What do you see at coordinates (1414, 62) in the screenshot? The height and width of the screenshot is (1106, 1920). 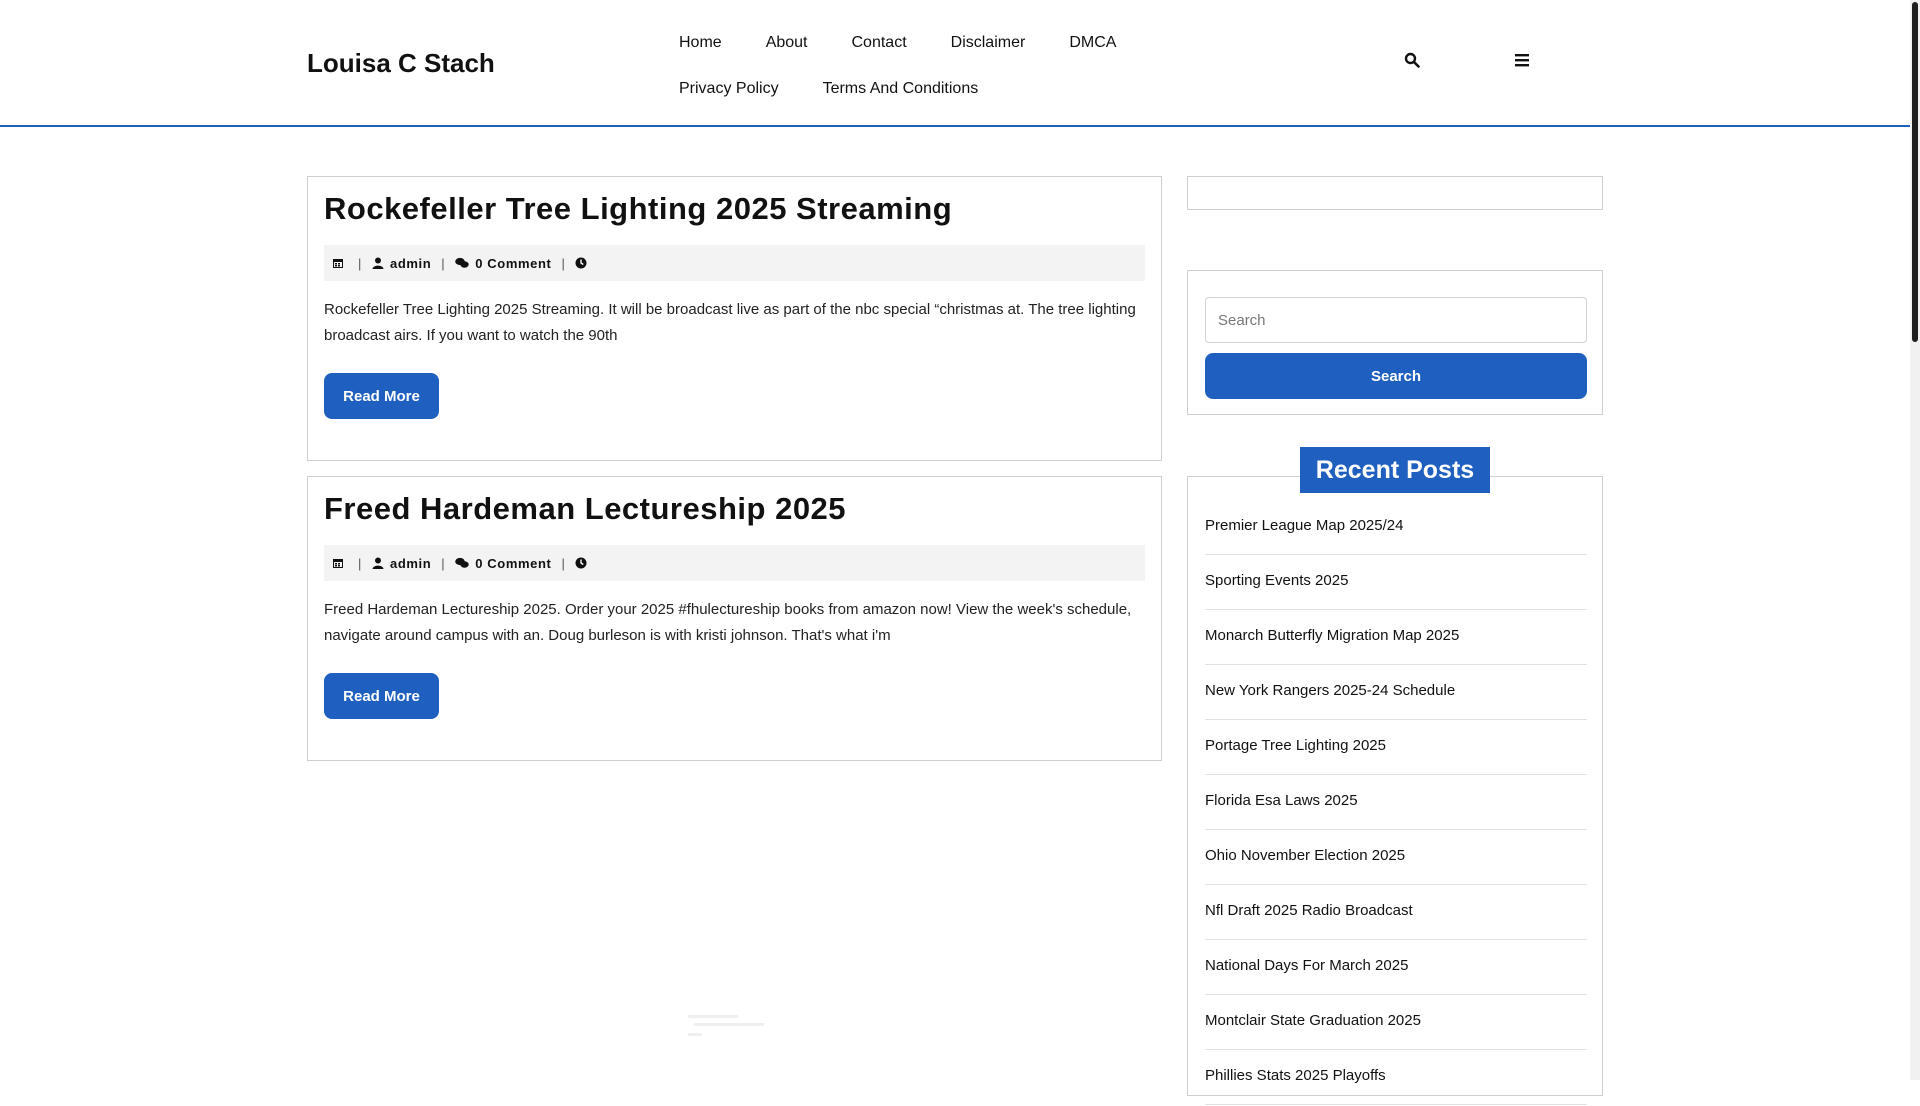 I see `search-icon` at bounding box center [1414, 62].